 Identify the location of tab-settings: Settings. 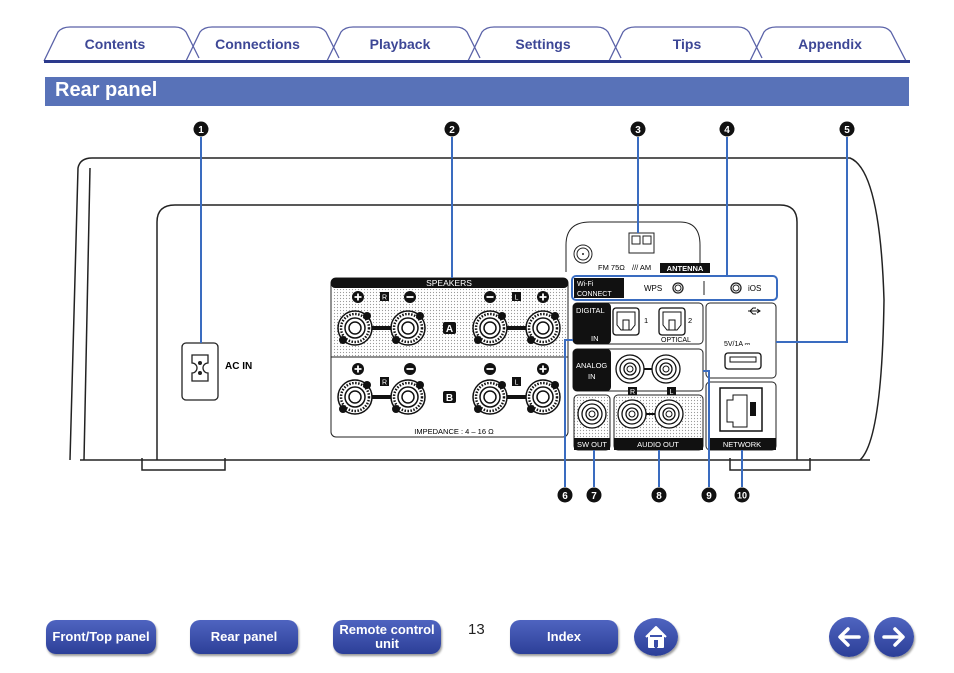
(543, 44).